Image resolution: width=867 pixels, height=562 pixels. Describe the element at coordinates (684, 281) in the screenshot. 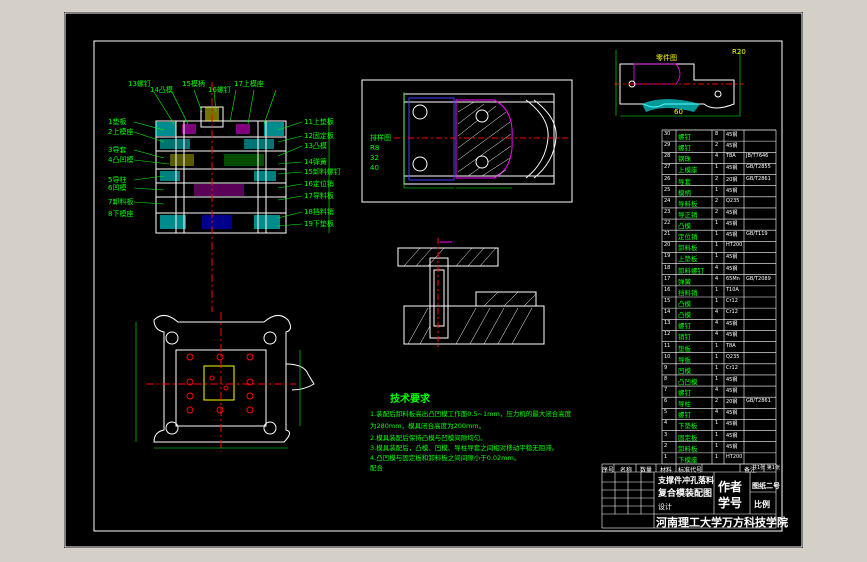

I see `parts-cell-name: 弹簧` at that location.